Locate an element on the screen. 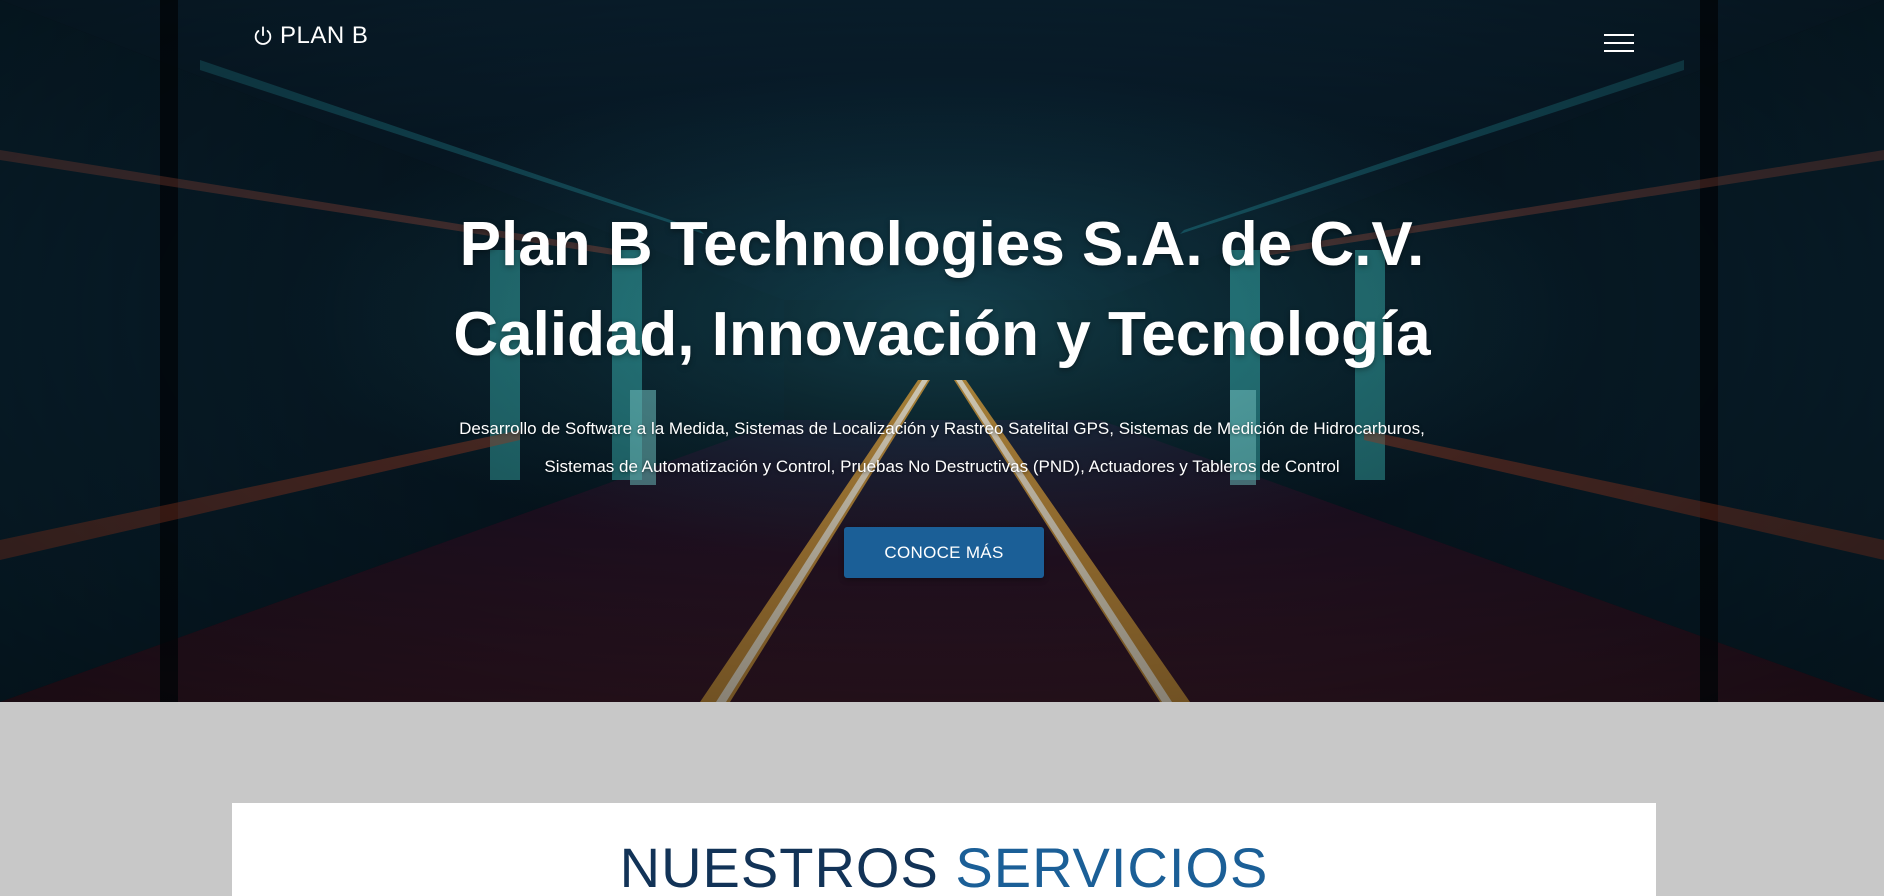 The image size is (1884, 896). hero-title-line2: Calidad, Innovación y Tecnología is located at coordinates (942, 334).